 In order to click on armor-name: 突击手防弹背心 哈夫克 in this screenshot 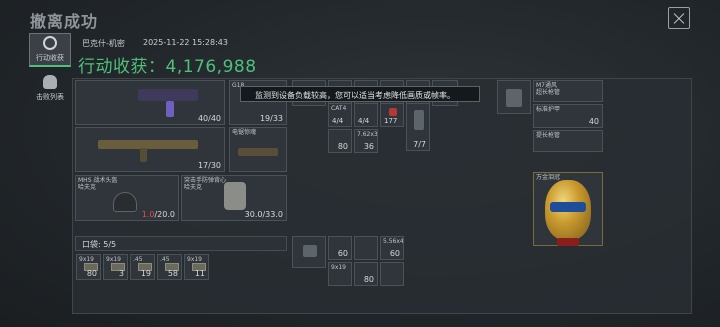, I will do `click(205, 184)`.